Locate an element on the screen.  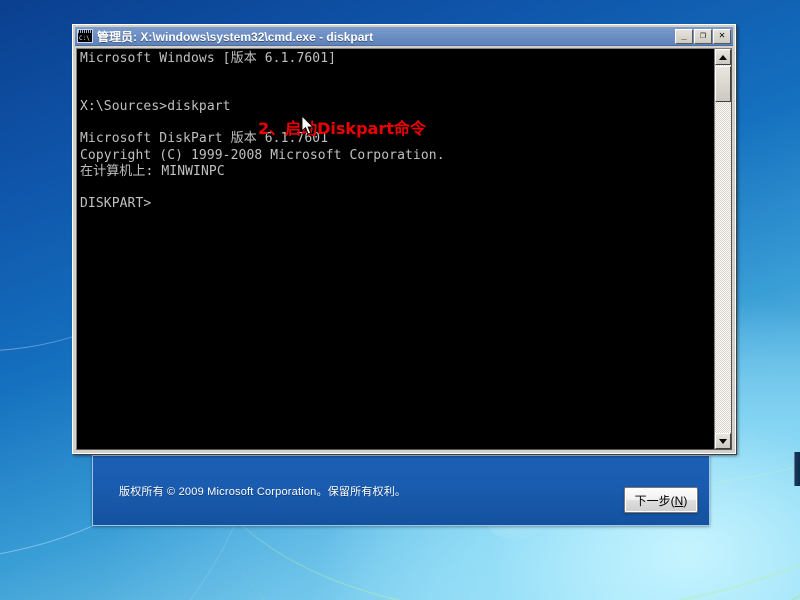
next-step-button-label: 下一步(N) is located at coordinates (661, 500).